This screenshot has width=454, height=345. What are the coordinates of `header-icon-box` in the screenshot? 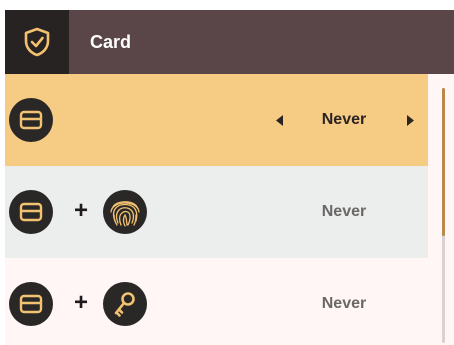 It's located at (37, 42).